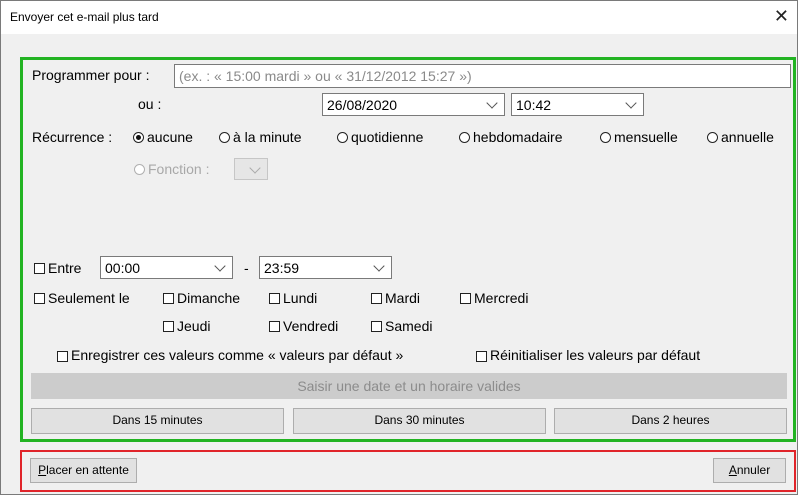 The height and width of the screenshot is (495, 798). I want to click on radio-hebdomadaire-label: hebdomadaire, so click(518, 137).